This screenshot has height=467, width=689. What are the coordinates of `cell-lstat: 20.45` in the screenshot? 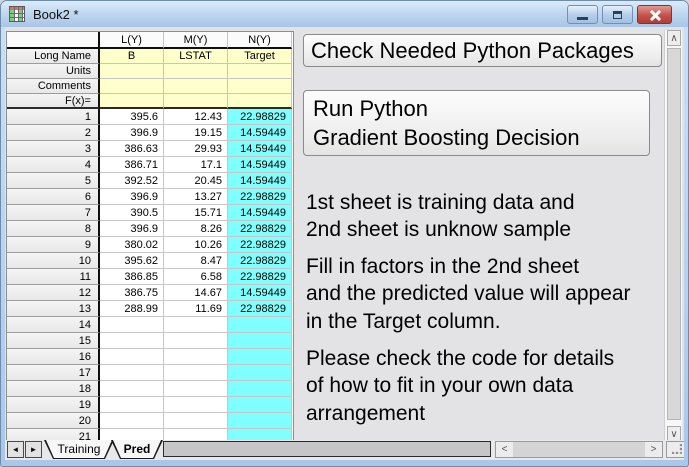 It's located at (196, 181).